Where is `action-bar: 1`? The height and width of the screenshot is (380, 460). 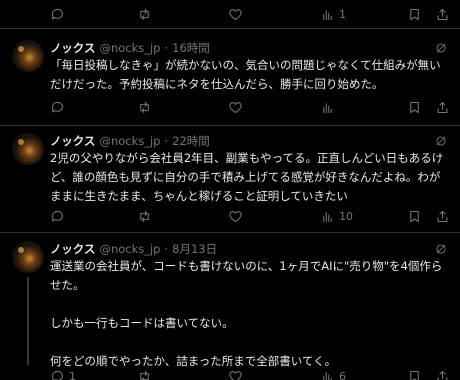
action-bar: 1 is located at coordinates (230, 14).